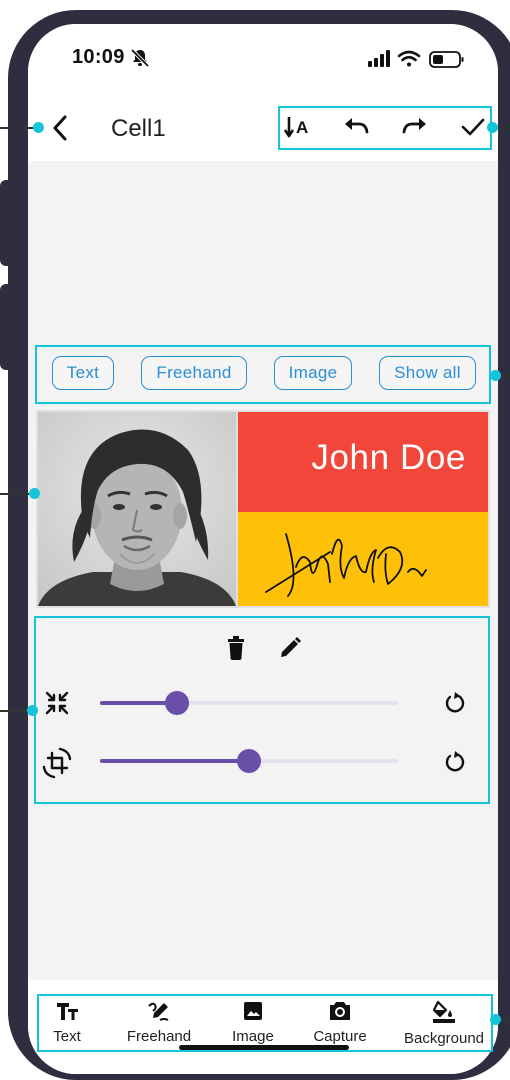 The image size is (510, 1080). I want to click on back-arrow-icon, so click(60, 128).